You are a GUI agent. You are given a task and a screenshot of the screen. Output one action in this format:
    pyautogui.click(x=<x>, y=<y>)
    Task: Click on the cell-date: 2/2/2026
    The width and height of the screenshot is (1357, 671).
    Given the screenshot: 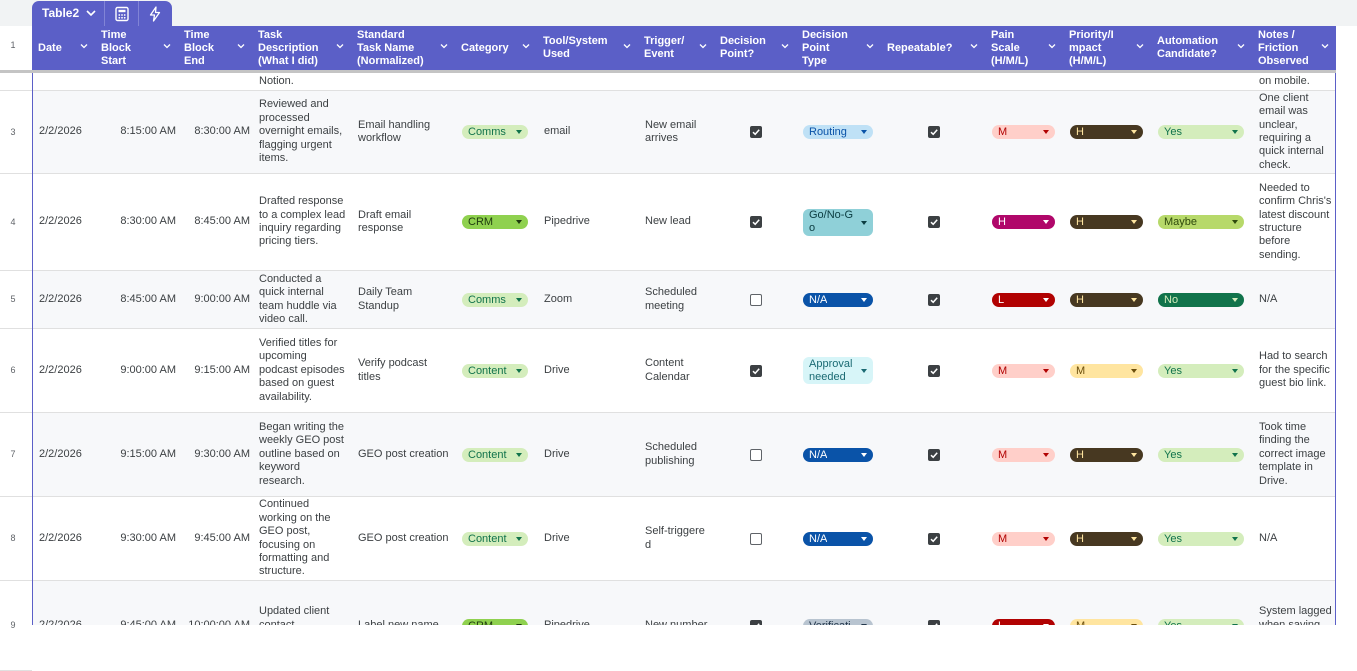 What is the action you would take?
    pyautogui.click(x=64, y=222)
    